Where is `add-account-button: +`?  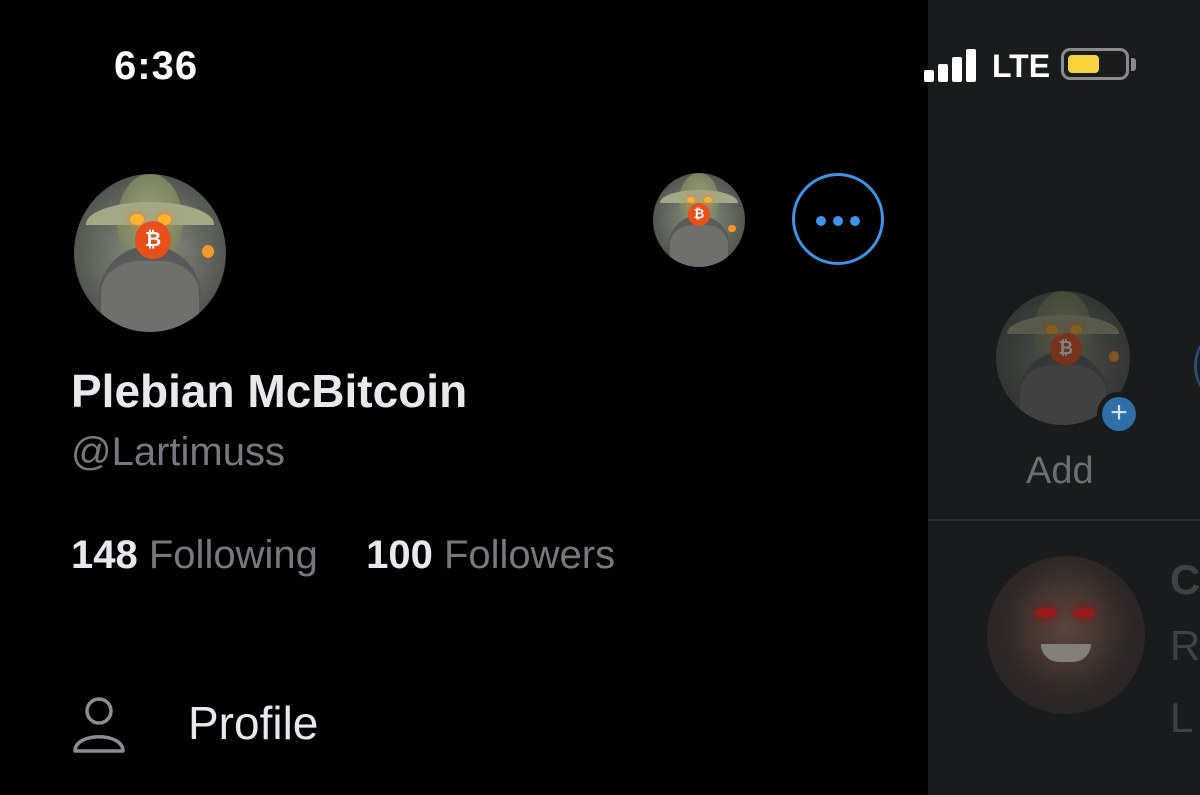
add-account-button: + is located at coordinates (1119, 414).